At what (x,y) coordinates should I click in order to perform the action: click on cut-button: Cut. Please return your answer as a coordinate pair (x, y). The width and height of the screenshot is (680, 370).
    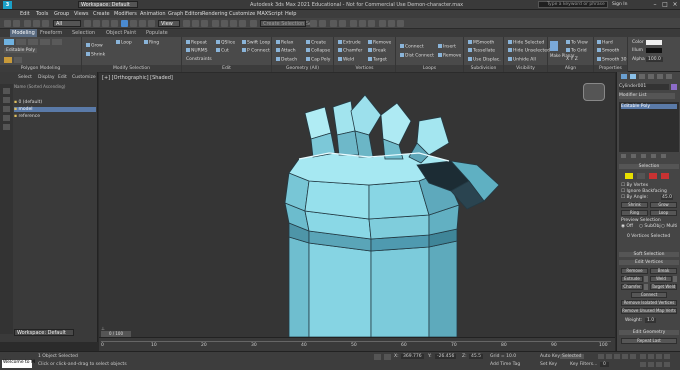
    Looking at the image, I should click on (222, 51).